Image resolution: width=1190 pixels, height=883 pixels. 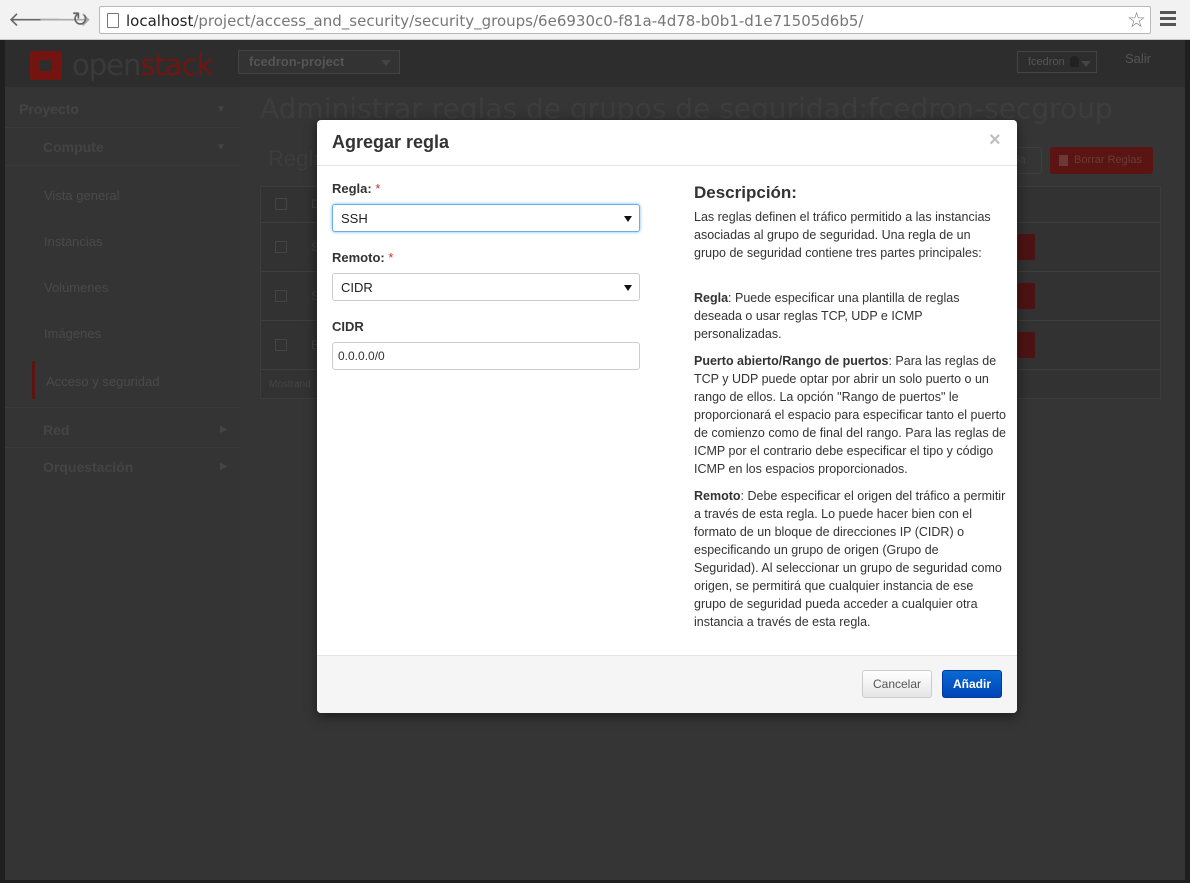 What do you see at coordinates (1138, 58) in the screenshot?
I see `logout-link: Salir` at bounding box center [1138, 58].